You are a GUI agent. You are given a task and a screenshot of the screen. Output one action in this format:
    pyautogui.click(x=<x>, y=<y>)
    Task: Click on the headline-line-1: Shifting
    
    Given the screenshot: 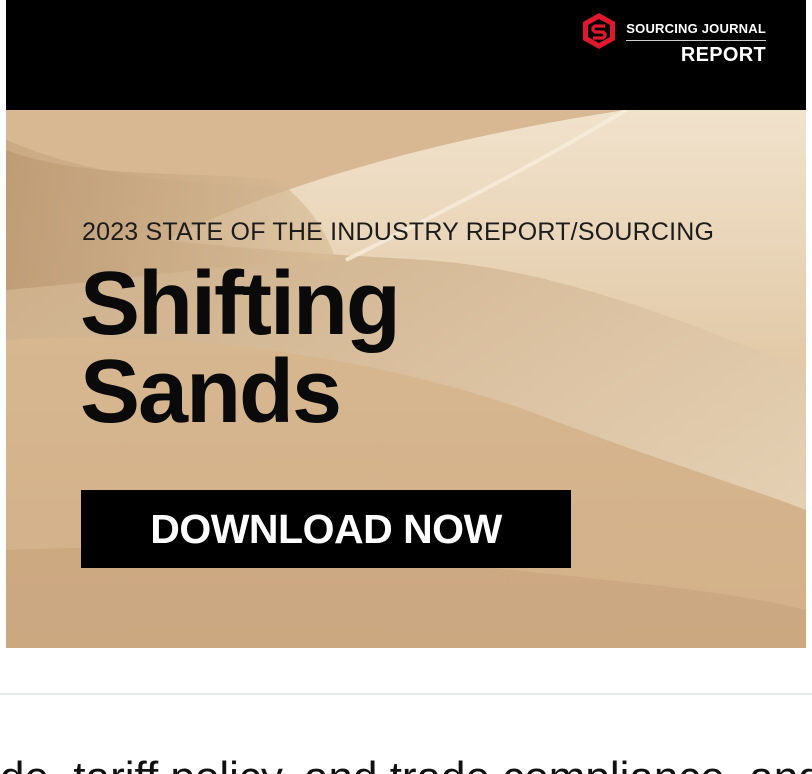 What is the action you would take?
    pyautogui.click(x=240, y=304)
    